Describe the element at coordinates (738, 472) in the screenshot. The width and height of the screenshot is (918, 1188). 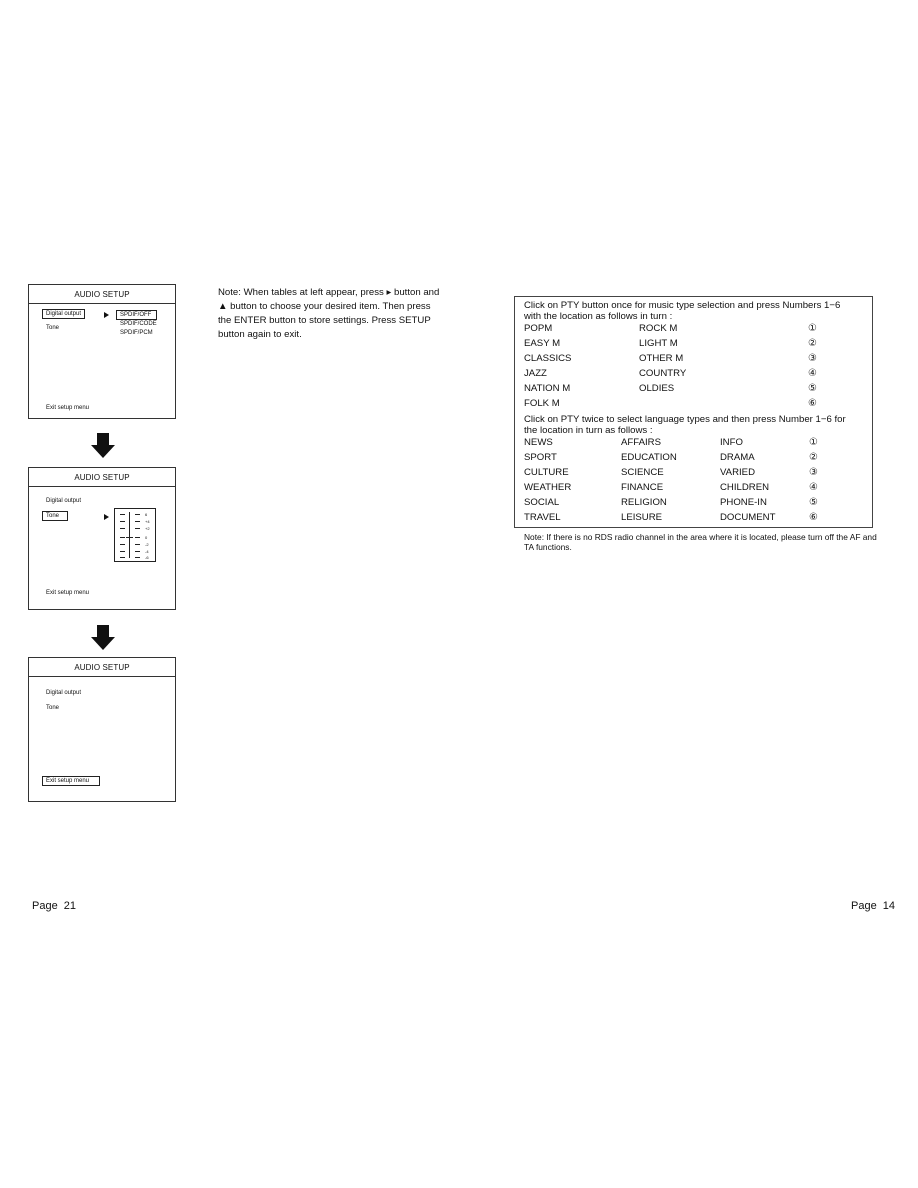
I see `language-type-cell: VARIED` at that location.